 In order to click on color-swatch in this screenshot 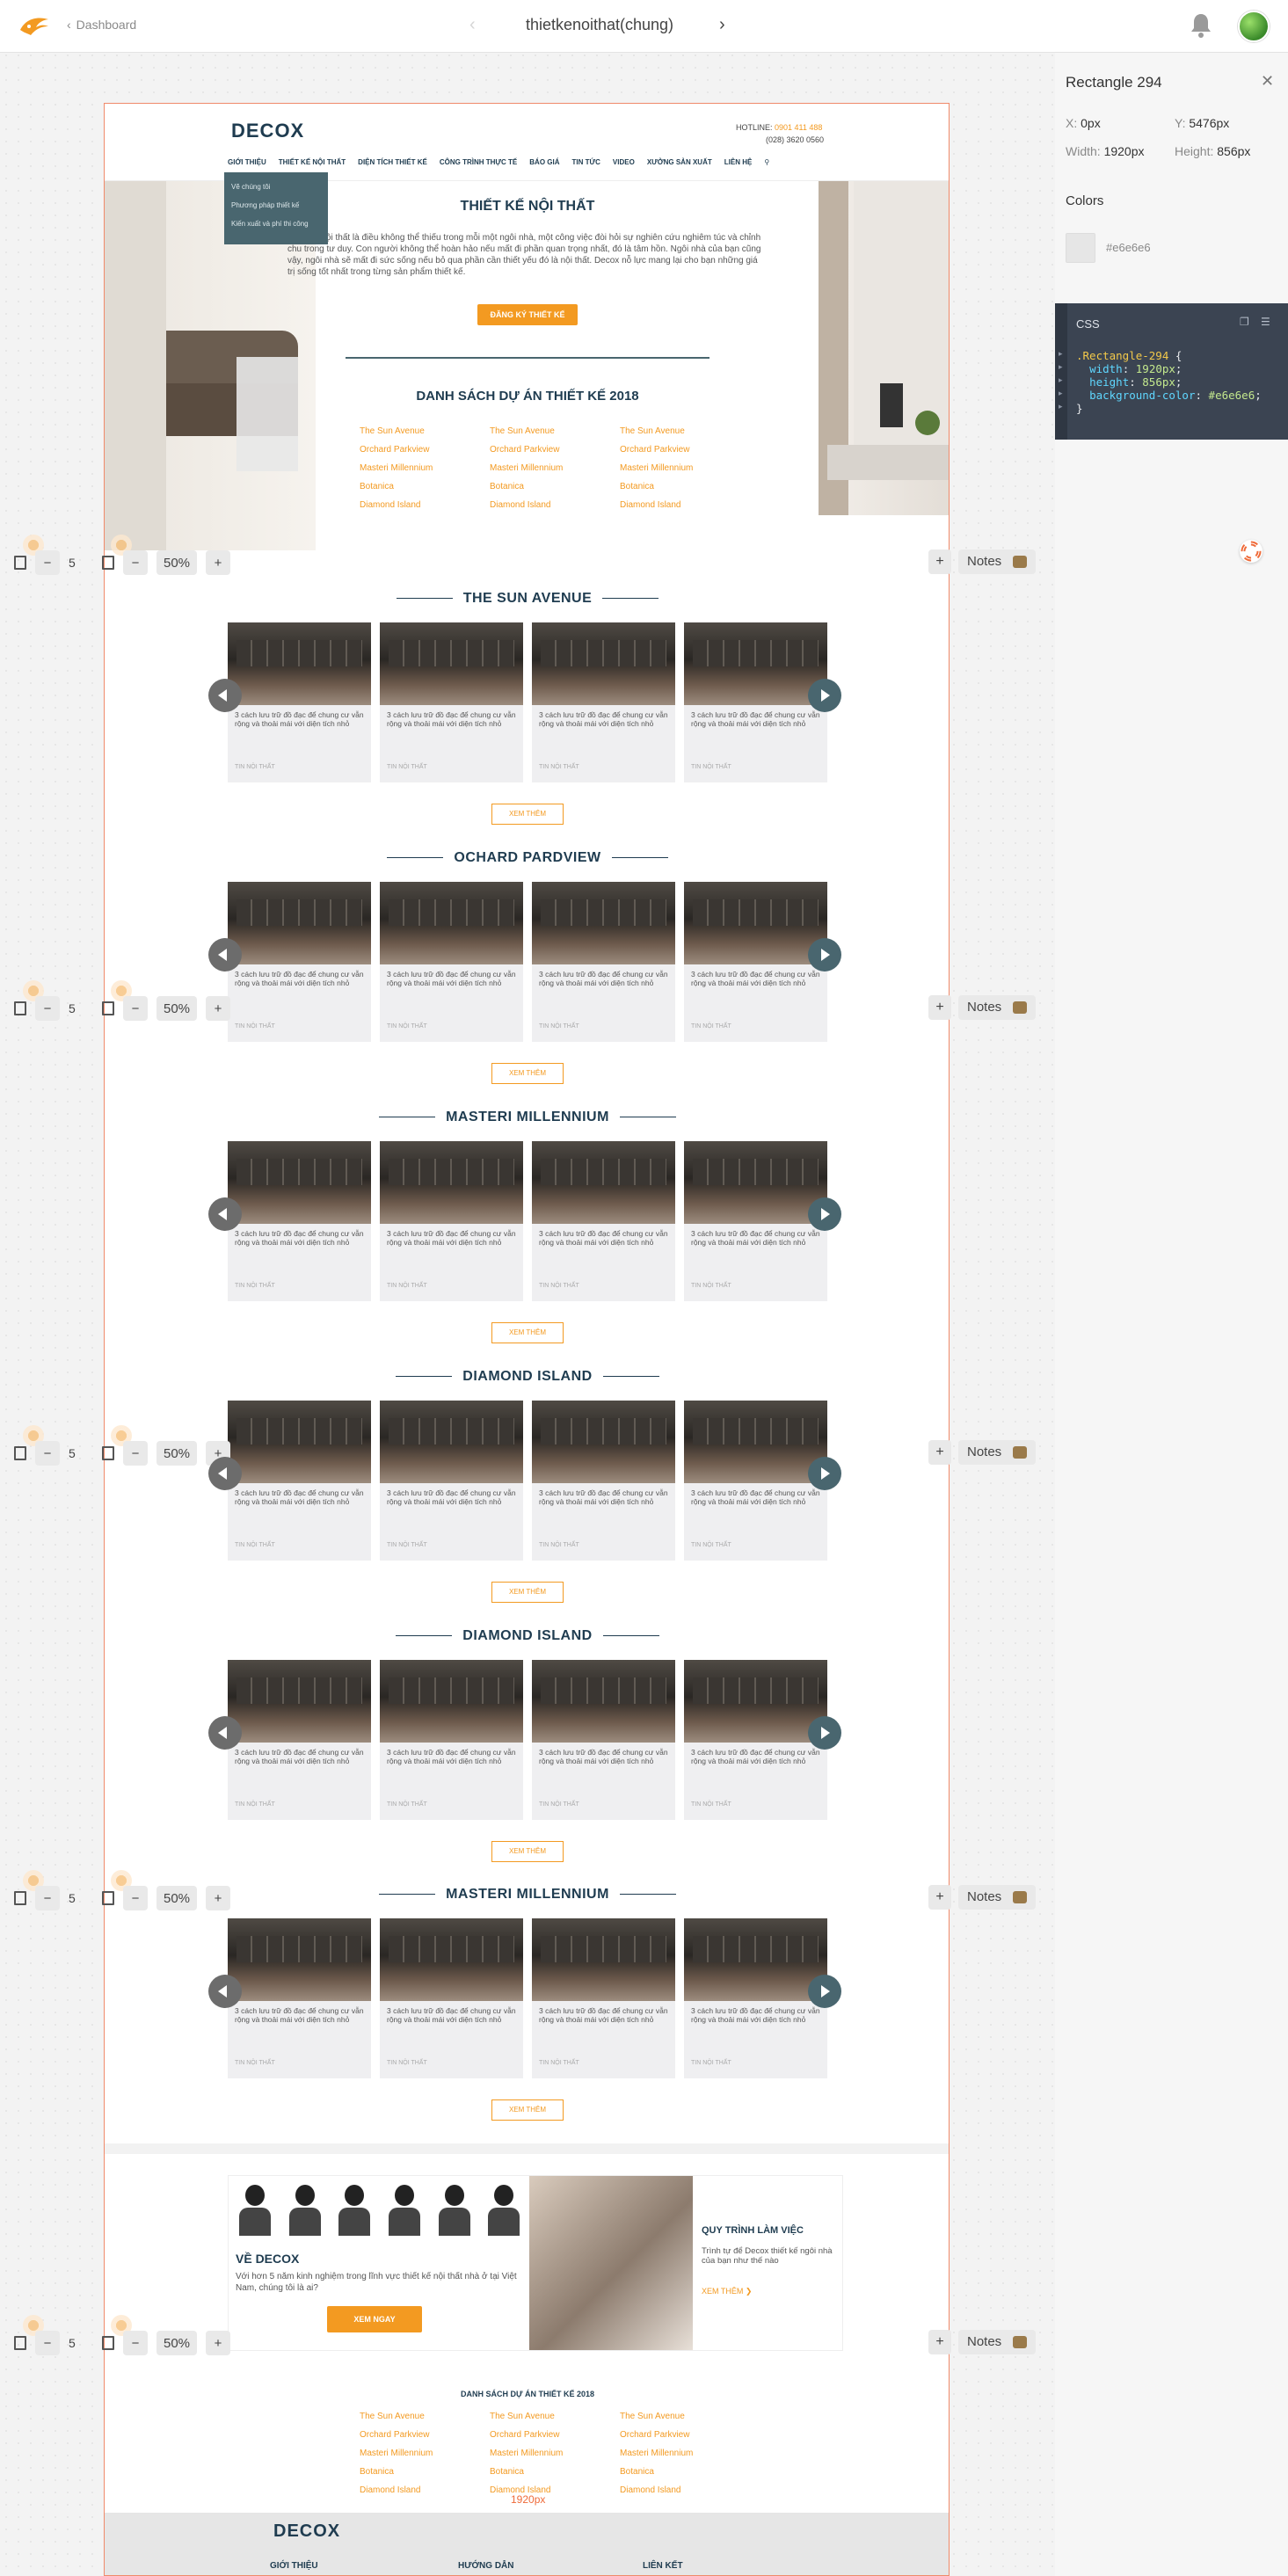, I will do `click(1080, 248)`.